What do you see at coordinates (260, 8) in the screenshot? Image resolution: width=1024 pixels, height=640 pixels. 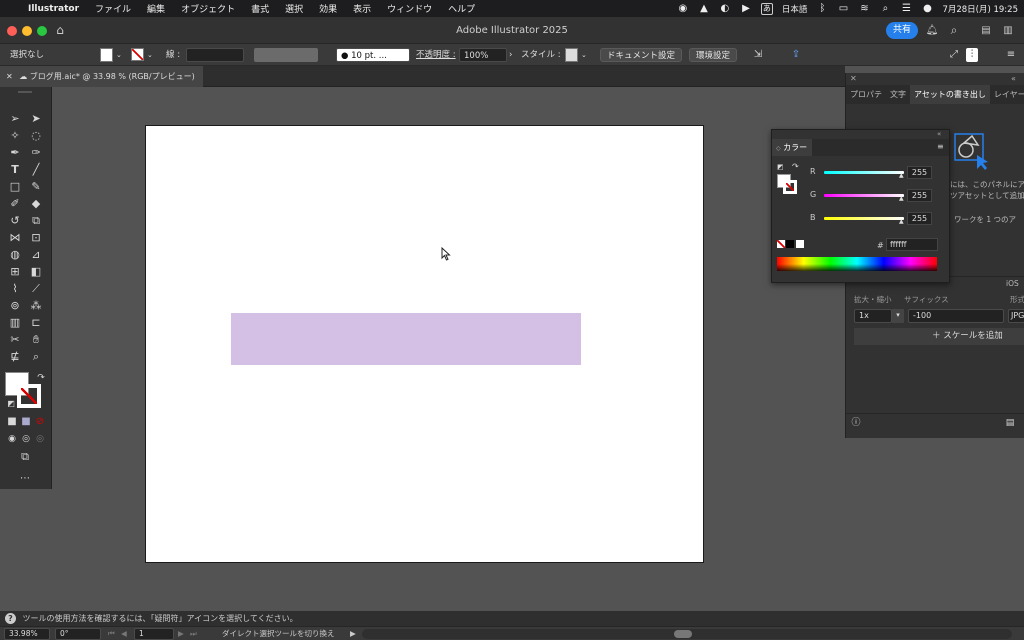 I see `menu-type: 書式` at bounding box center [260, 8].